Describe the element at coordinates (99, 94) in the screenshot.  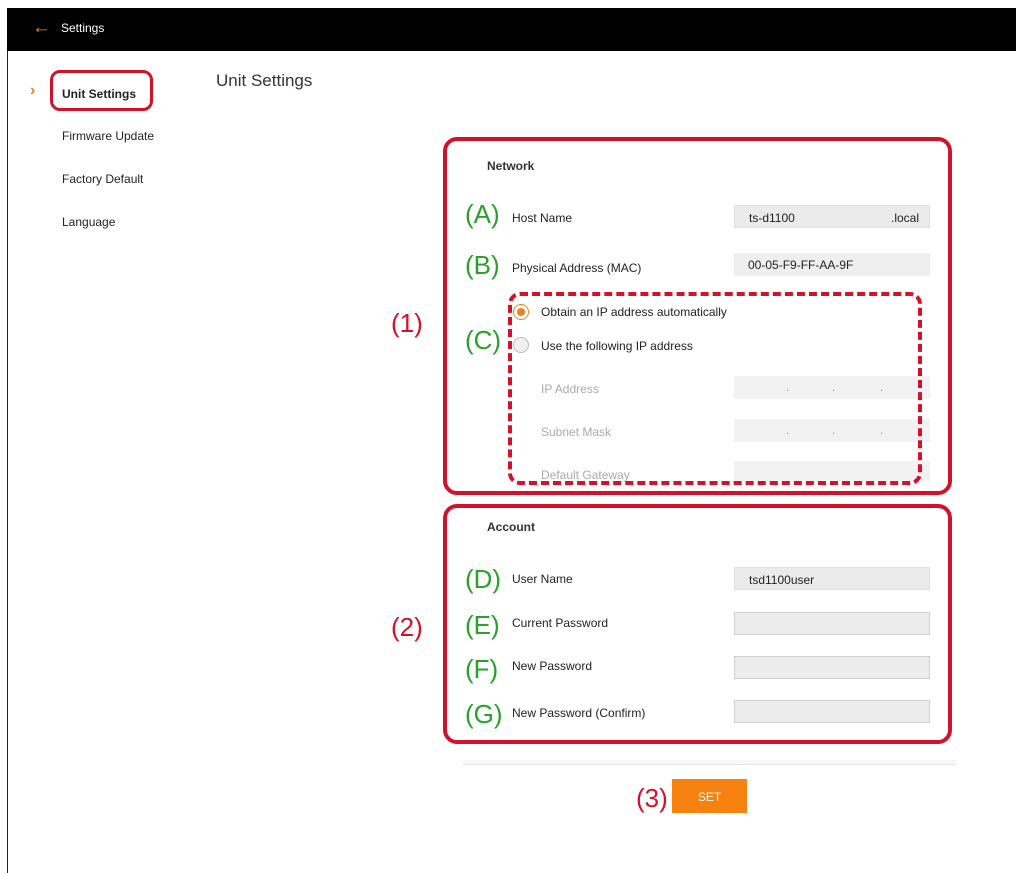
I see `sidebar-item-unit-settings: Unit Settings` at that location.